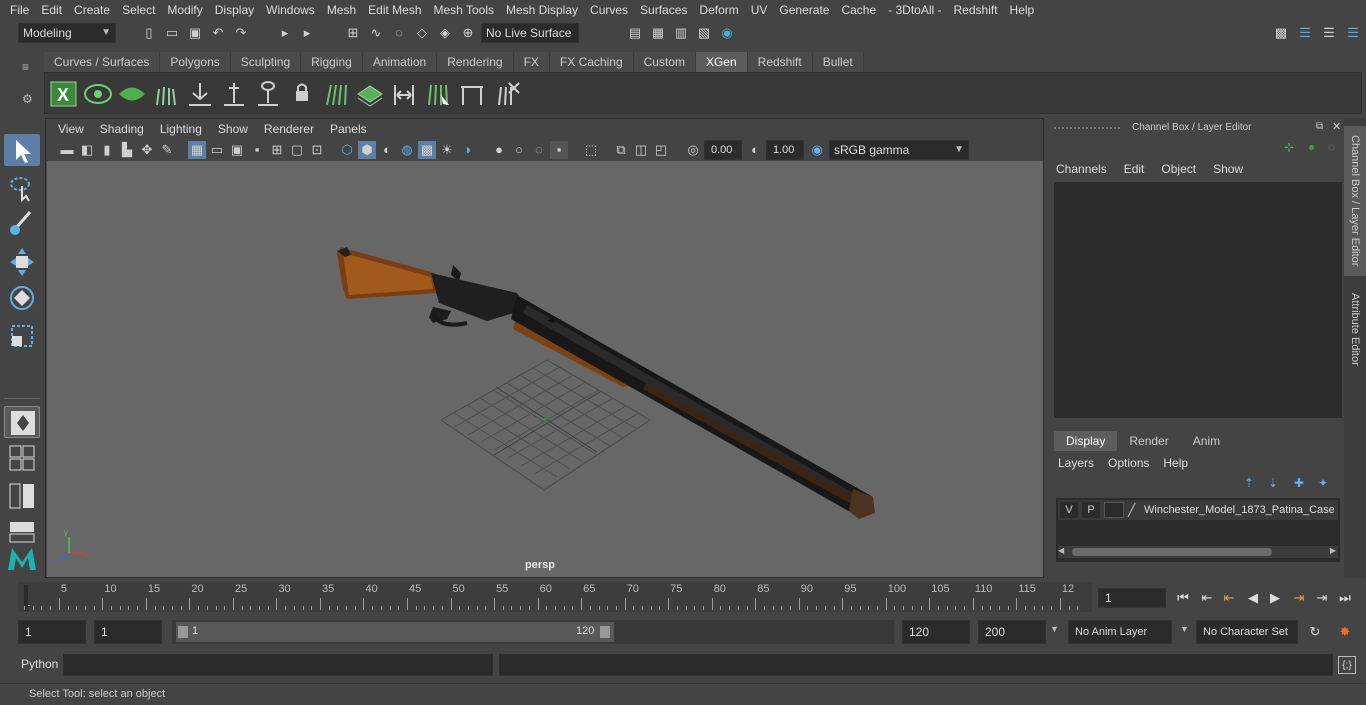 The height and width of the screenshot is (705, 1366). I want to click on menu-windows: Windows, so click(290, 10).